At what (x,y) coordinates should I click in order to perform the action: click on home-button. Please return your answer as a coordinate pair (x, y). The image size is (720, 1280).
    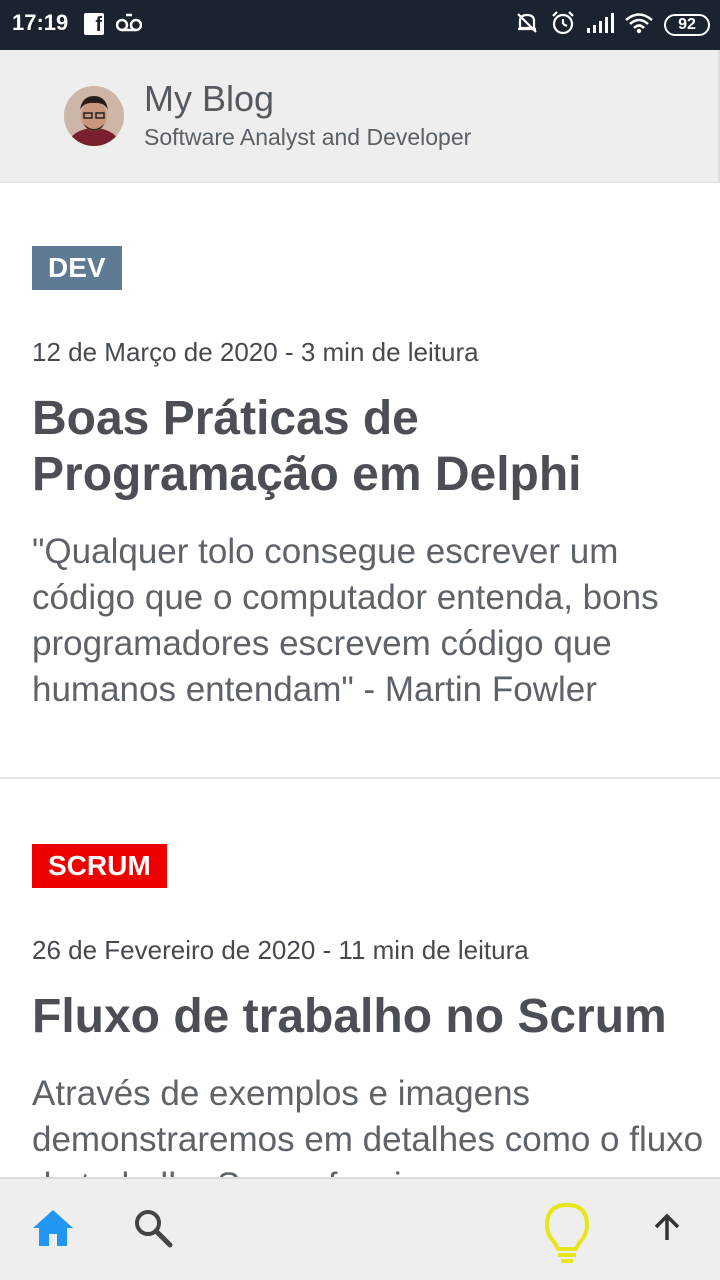
    Looking at the image, I should click on (53, 1228).